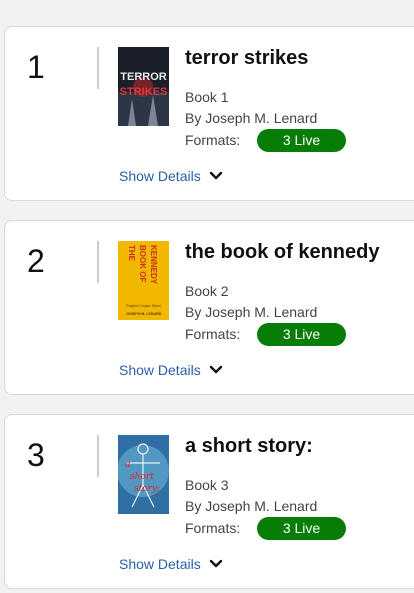 The height and width of the screenshot is (593, 414). Describe the element at coordinates (142, 263) in the screenshot. I see `cover-line2: BOOK OF` at that location.